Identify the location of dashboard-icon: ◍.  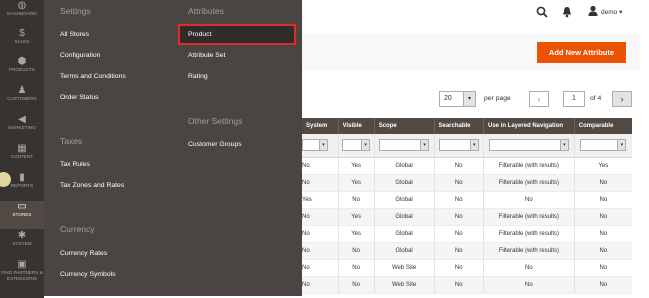
(22, 5).